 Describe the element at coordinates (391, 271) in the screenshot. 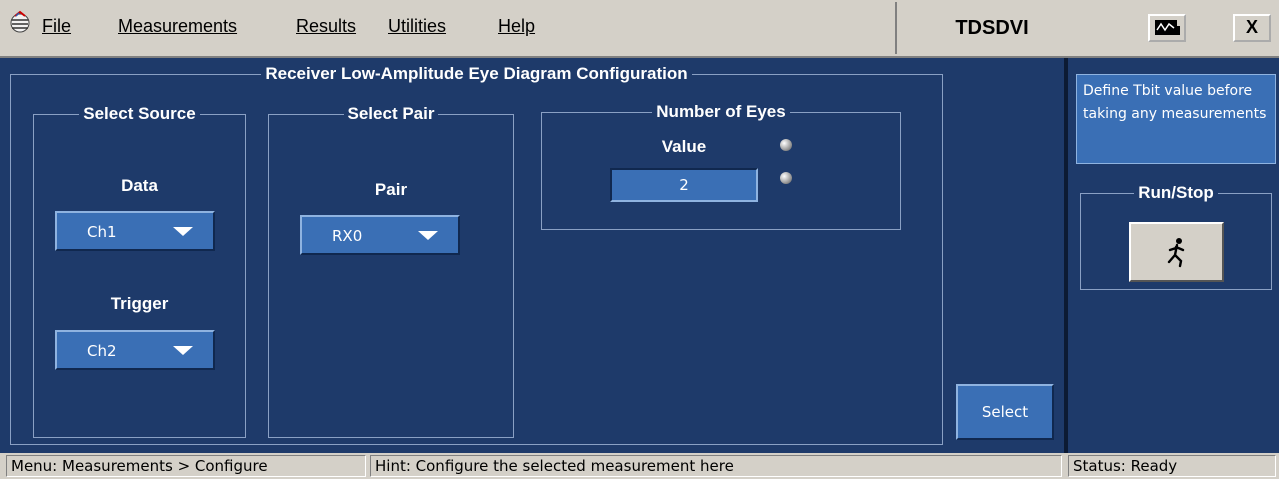

I see `select-pair-group: Select Pair` at that location.